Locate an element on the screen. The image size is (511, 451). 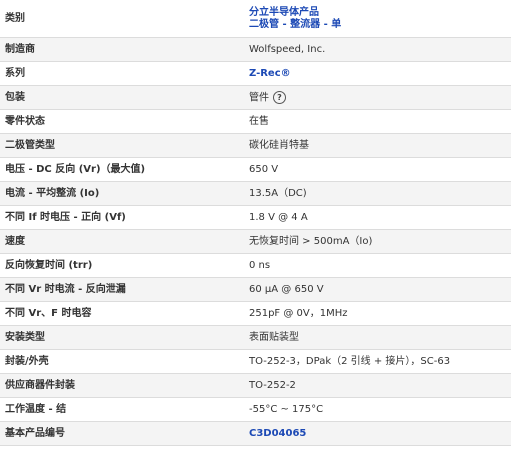
table-row-operating-temperature: 工作温度 - 结 -55°C ~ 175°C is located at coordinates (255, 409).